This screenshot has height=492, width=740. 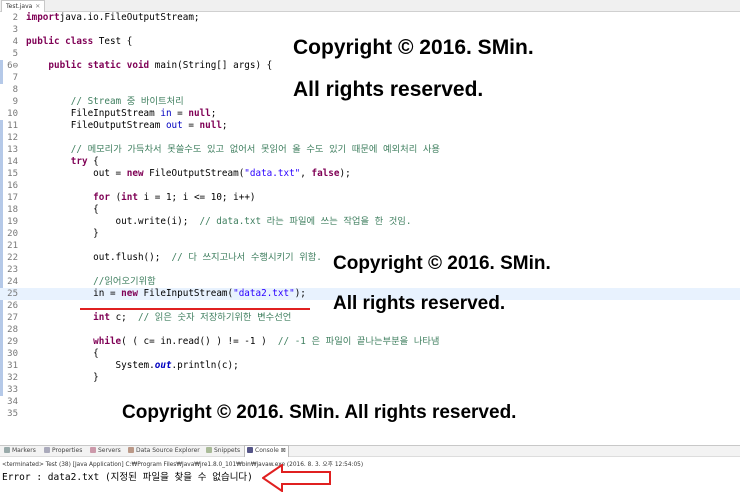 I want to click on code-token: null, so click(x=199, y=113).